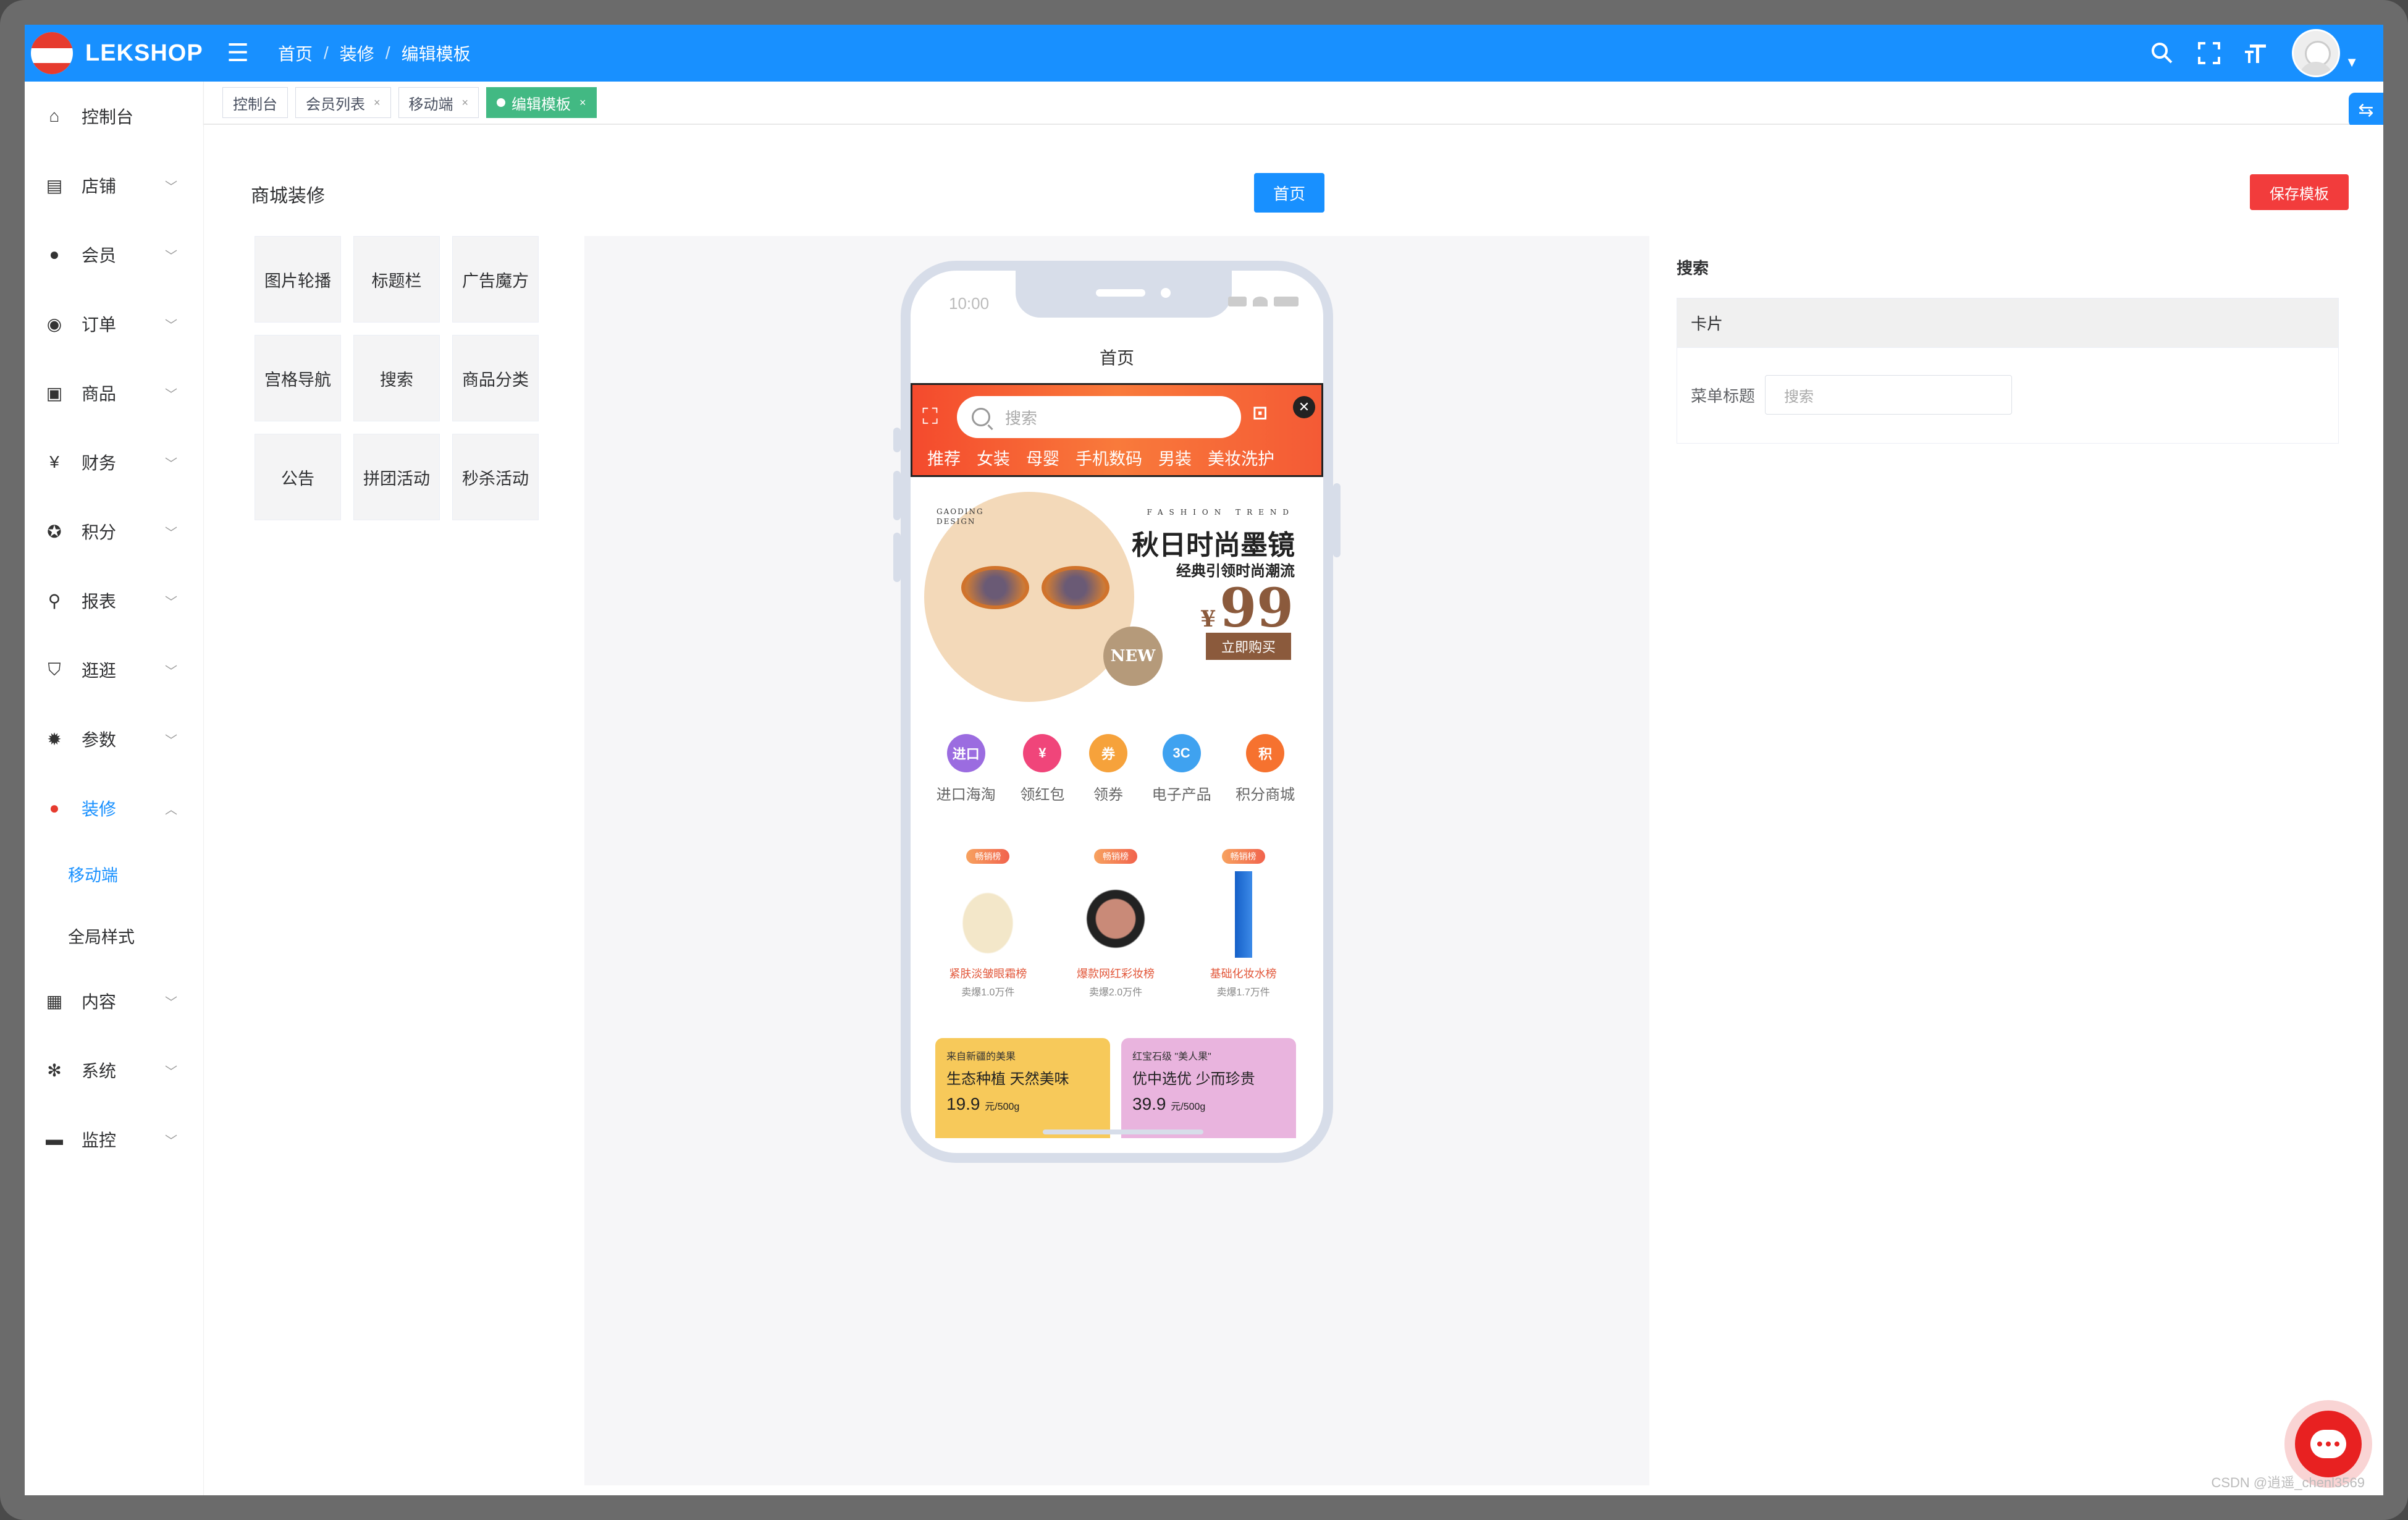 The height and width of the screenshot is (1520, 2408). What do you see at coordinates (114, 1070) in the screenshot?
I see `sidebar-item: ✻ 系统 ﹀` at bounding box center [114, 1070].